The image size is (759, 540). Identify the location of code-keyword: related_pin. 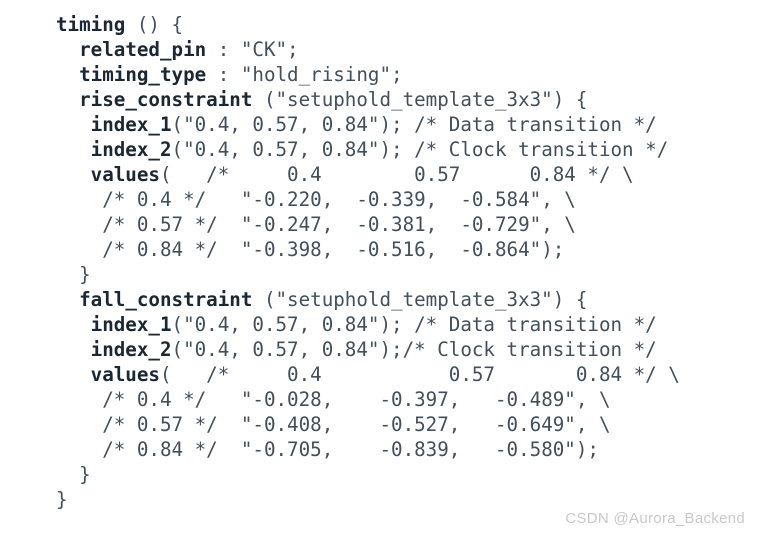
(143, 49).